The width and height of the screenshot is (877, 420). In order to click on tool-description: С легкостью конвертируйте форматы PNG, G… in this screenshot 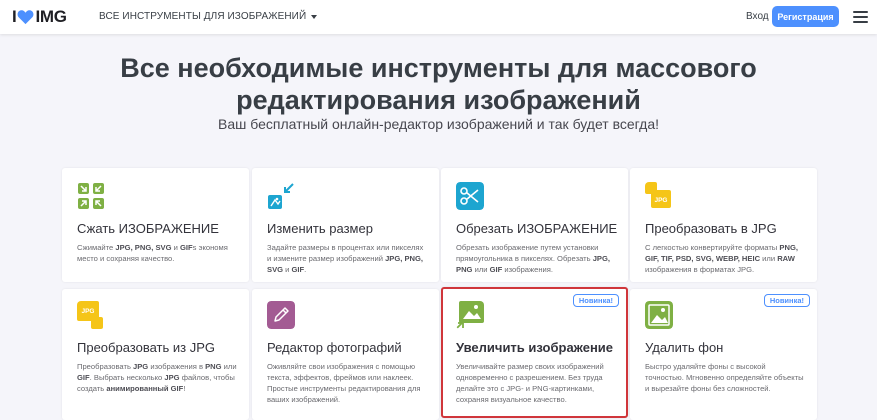, I will do `click(721, 258)`.